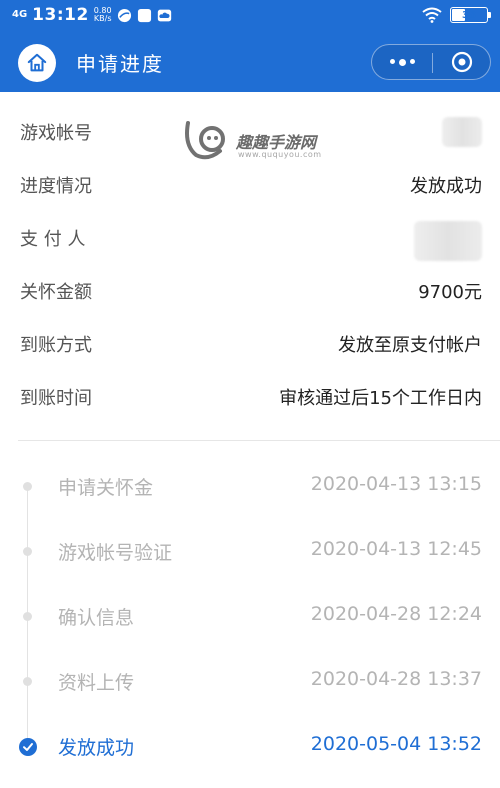 This screenshot has width=500, height=788. What do you see at coordinates (164, 15) in the screenshot?
I see `cloud-icon` at bounding box center [164, 15].